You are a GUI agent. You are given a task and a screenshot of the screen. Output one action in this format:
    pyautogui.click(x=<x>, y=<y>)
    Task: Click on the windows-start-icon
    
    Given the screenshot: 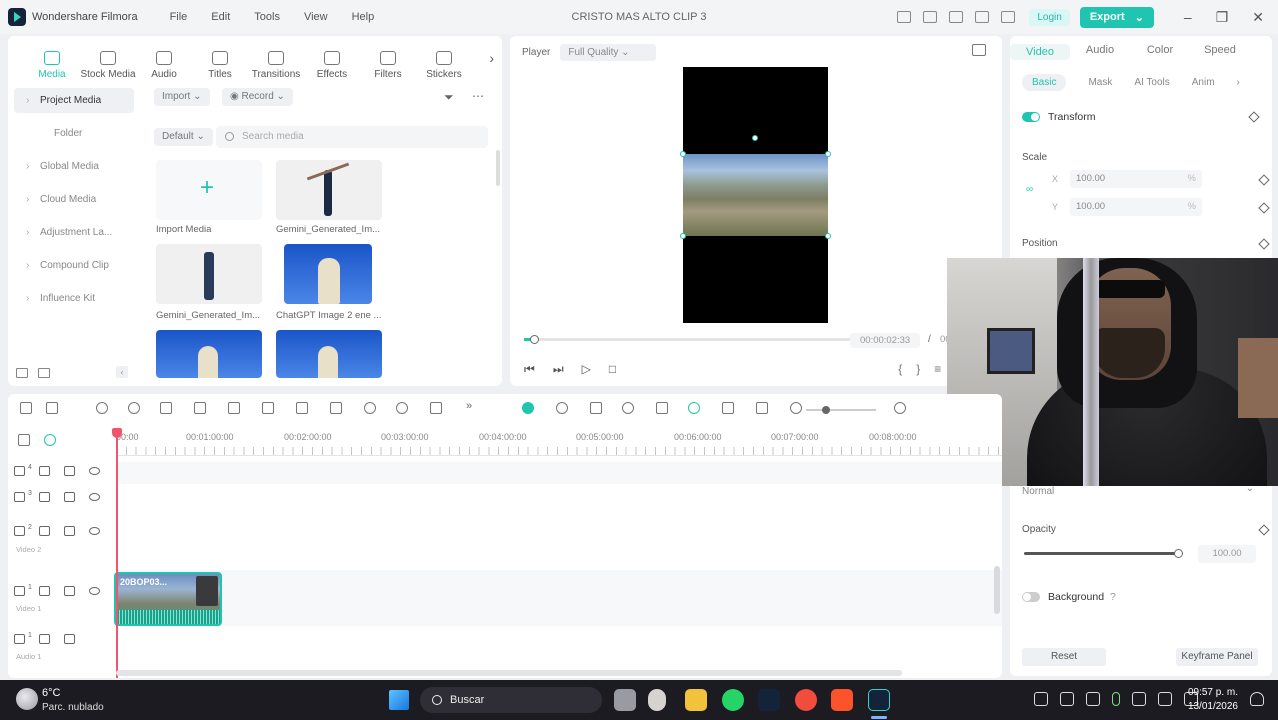 What is the action you would take?
    pyautogui.click(x=399, y=700)
    